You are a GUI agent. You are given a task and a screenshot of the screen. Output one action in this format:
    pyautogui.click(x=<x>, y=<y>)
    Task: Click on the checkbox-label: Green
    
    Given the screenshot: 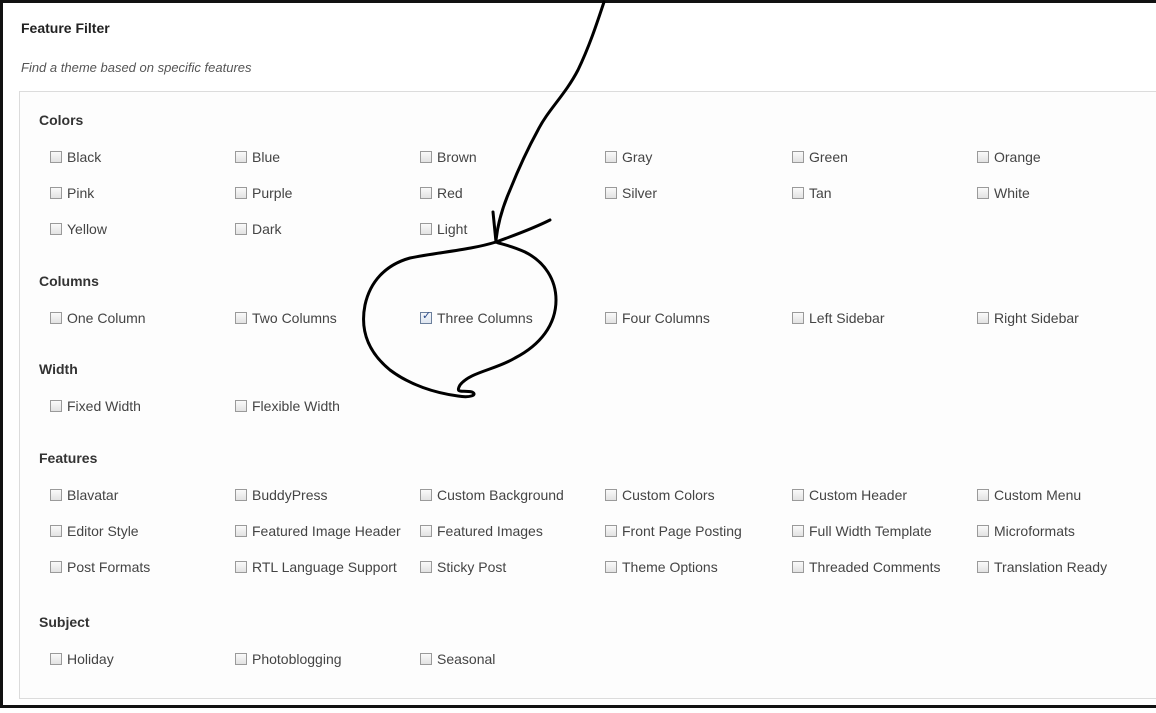 What is the action you would take?
    pyautogui.click(x=828, y=157)
    